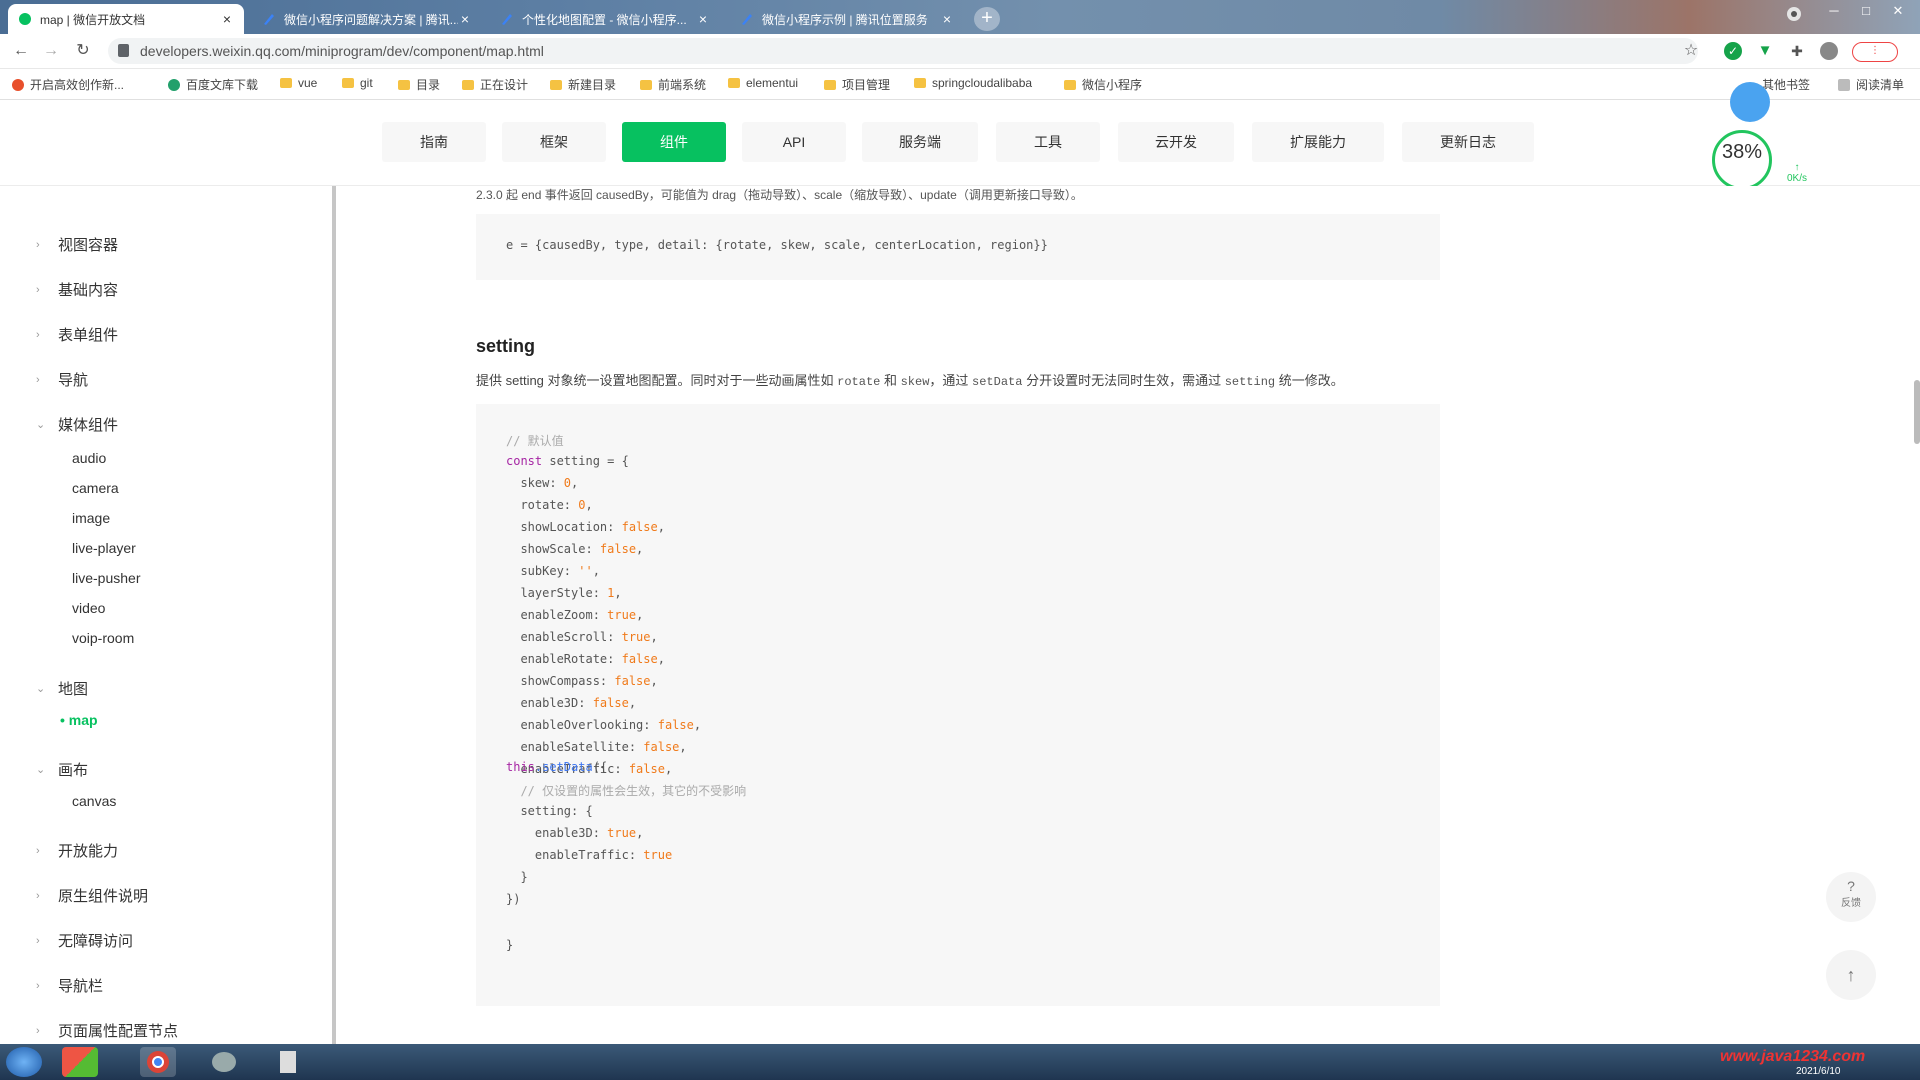 This screenshot has height=1080, width=1920. I want to click on float-widget, so click(1750, 102).